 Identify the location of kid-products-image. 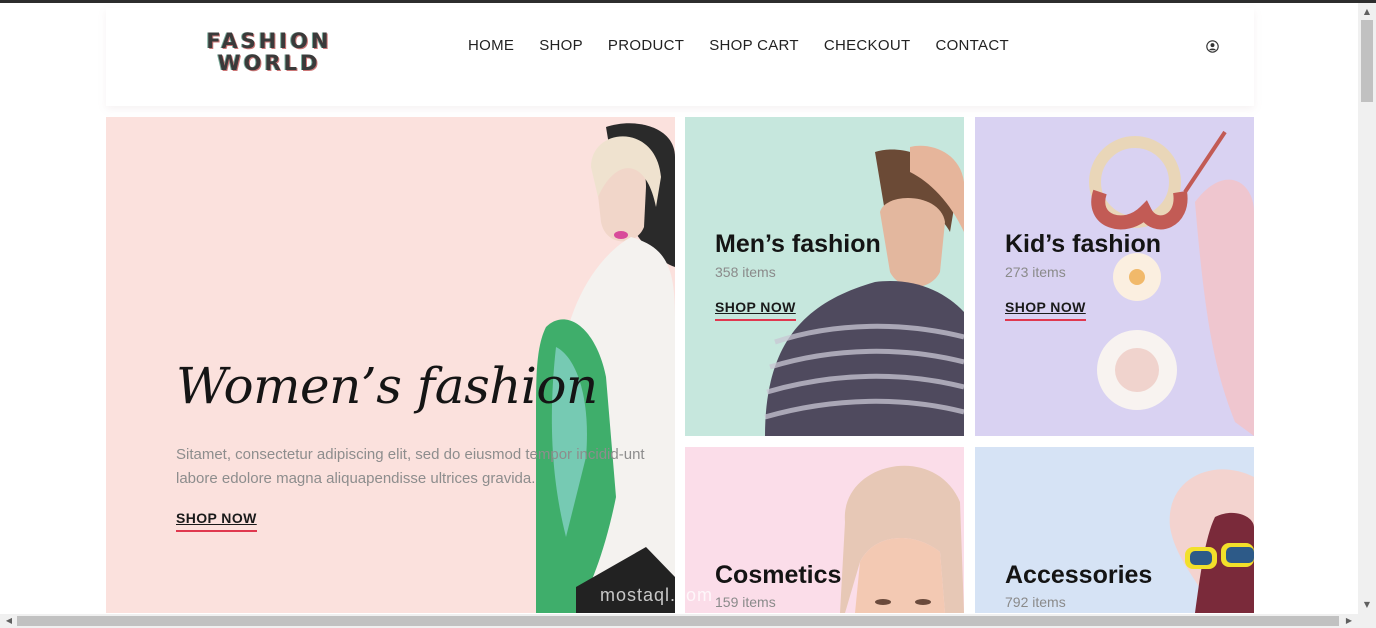
(1171, 283).